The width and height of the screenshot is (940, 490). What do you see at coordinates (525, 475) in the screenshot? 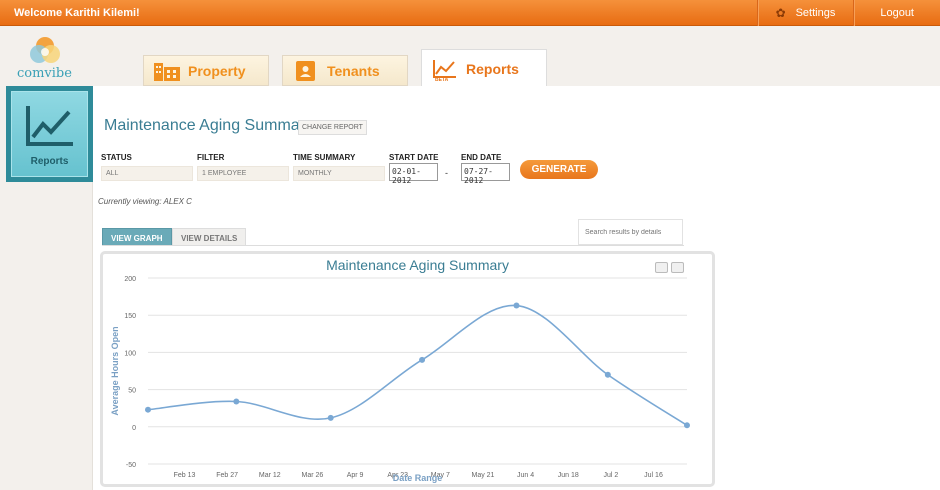
I see `x-tick-label: Jun 4` at bounding box center [525, 475].